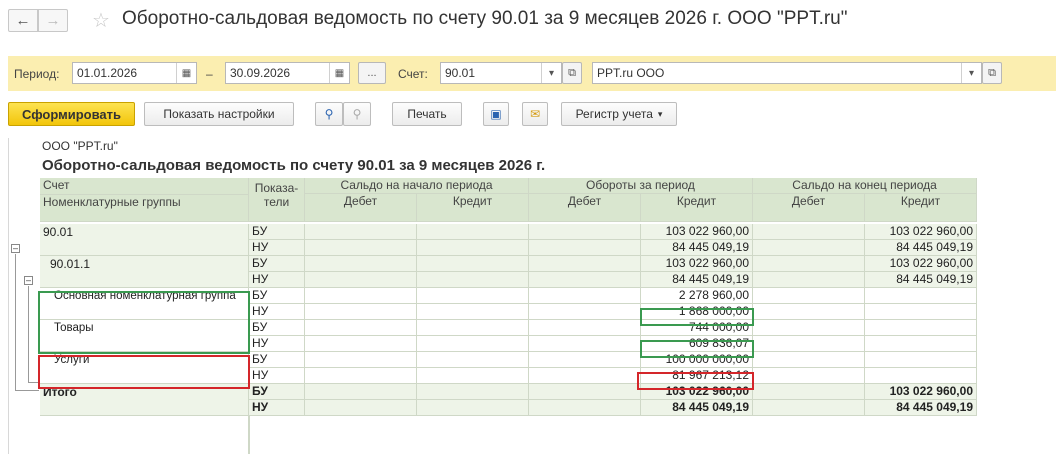 The width and height of the screenshot is (1056, 454). I want to click on account-open-button: ⧉, so click(572, 73).